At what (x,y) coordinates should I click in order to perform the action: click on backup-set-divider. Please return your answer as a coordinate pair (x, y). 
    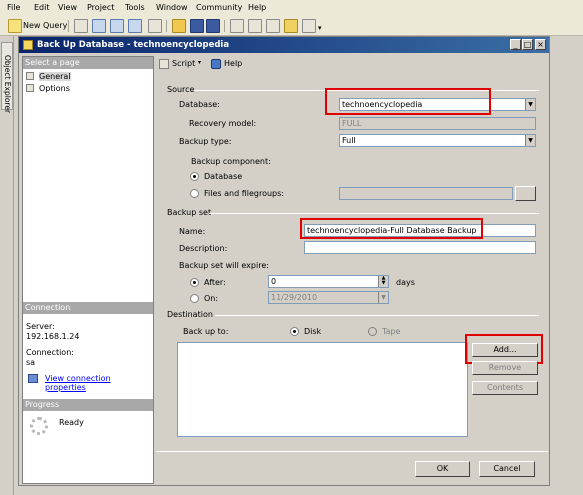
    Looking at the image, I should click on (374, 213).